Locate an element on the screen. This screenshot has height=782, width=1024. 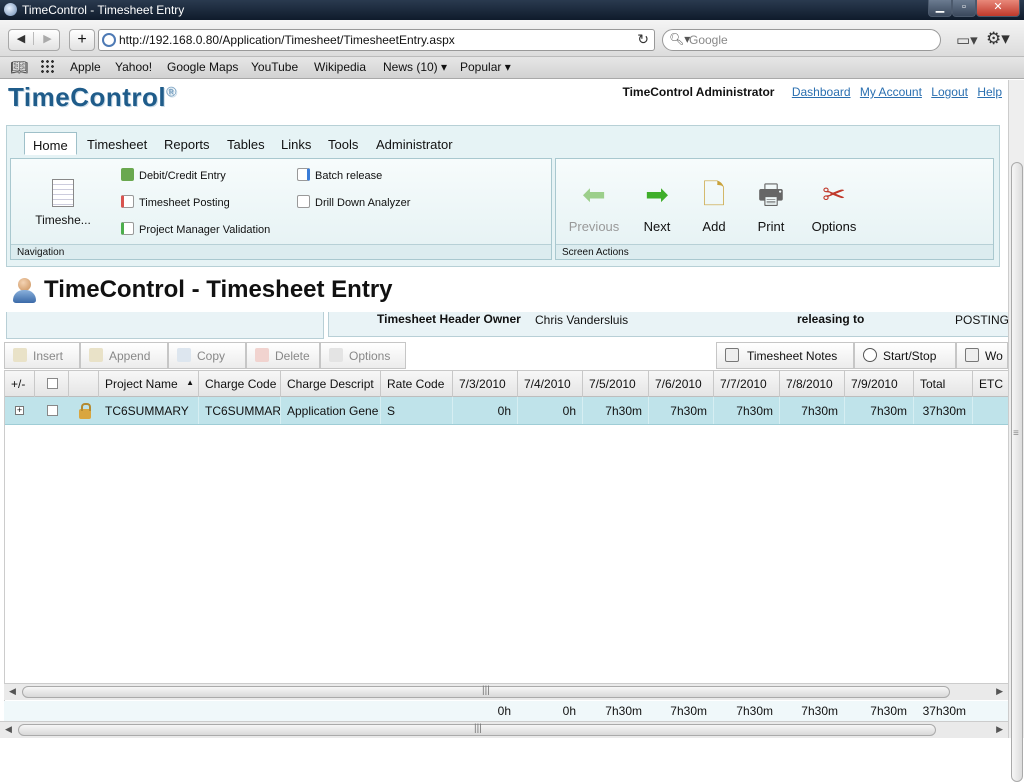
page-menu-icon: ▭▾ is located at coordinates (967, 40).